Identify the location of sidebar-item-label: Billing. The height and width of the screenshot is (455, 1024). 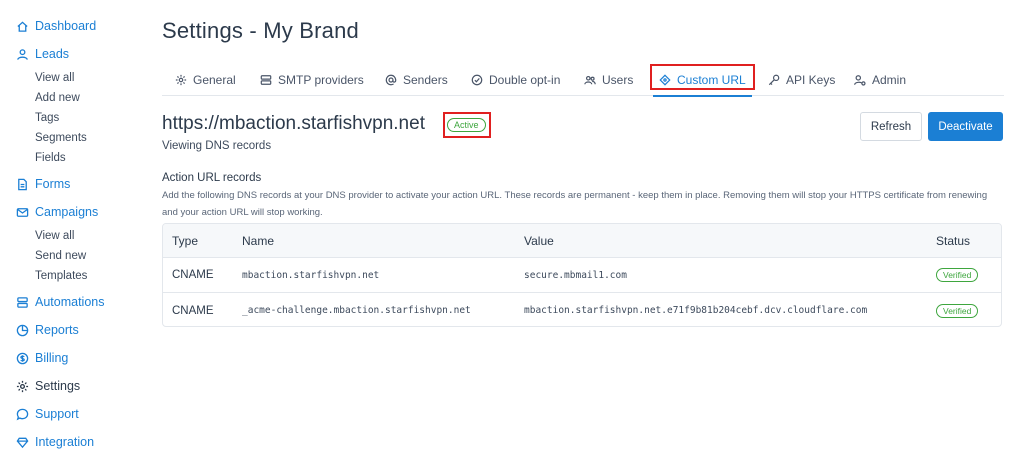
(52, 358).